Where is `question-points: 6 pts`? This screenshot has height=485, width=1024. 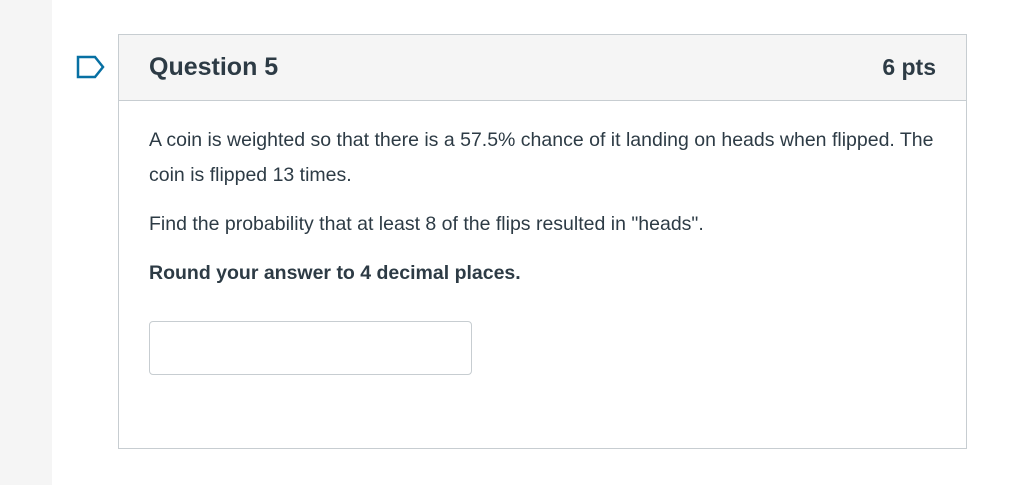
question-points: 6 pts is located at coordinates (909, 67).